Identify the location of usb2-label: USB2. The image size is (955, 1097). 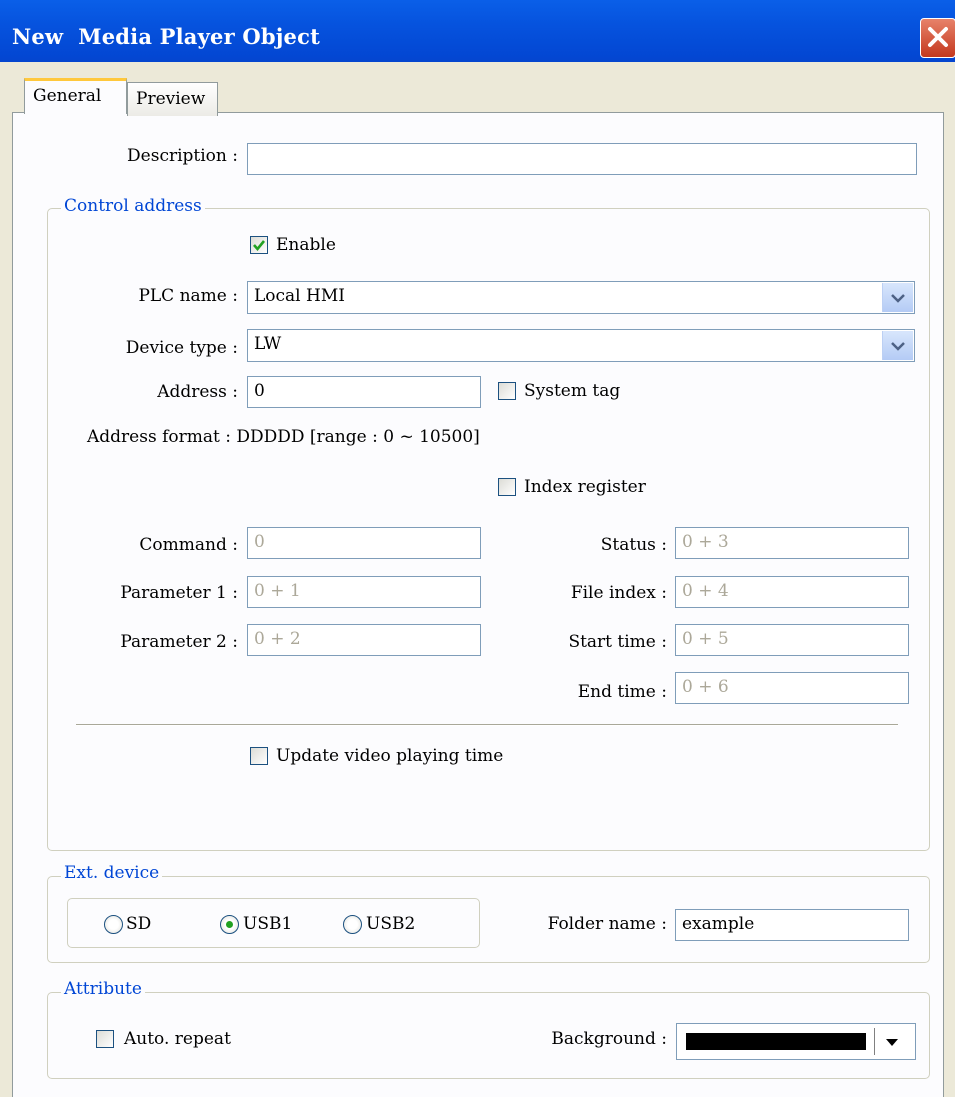
(391, 924).